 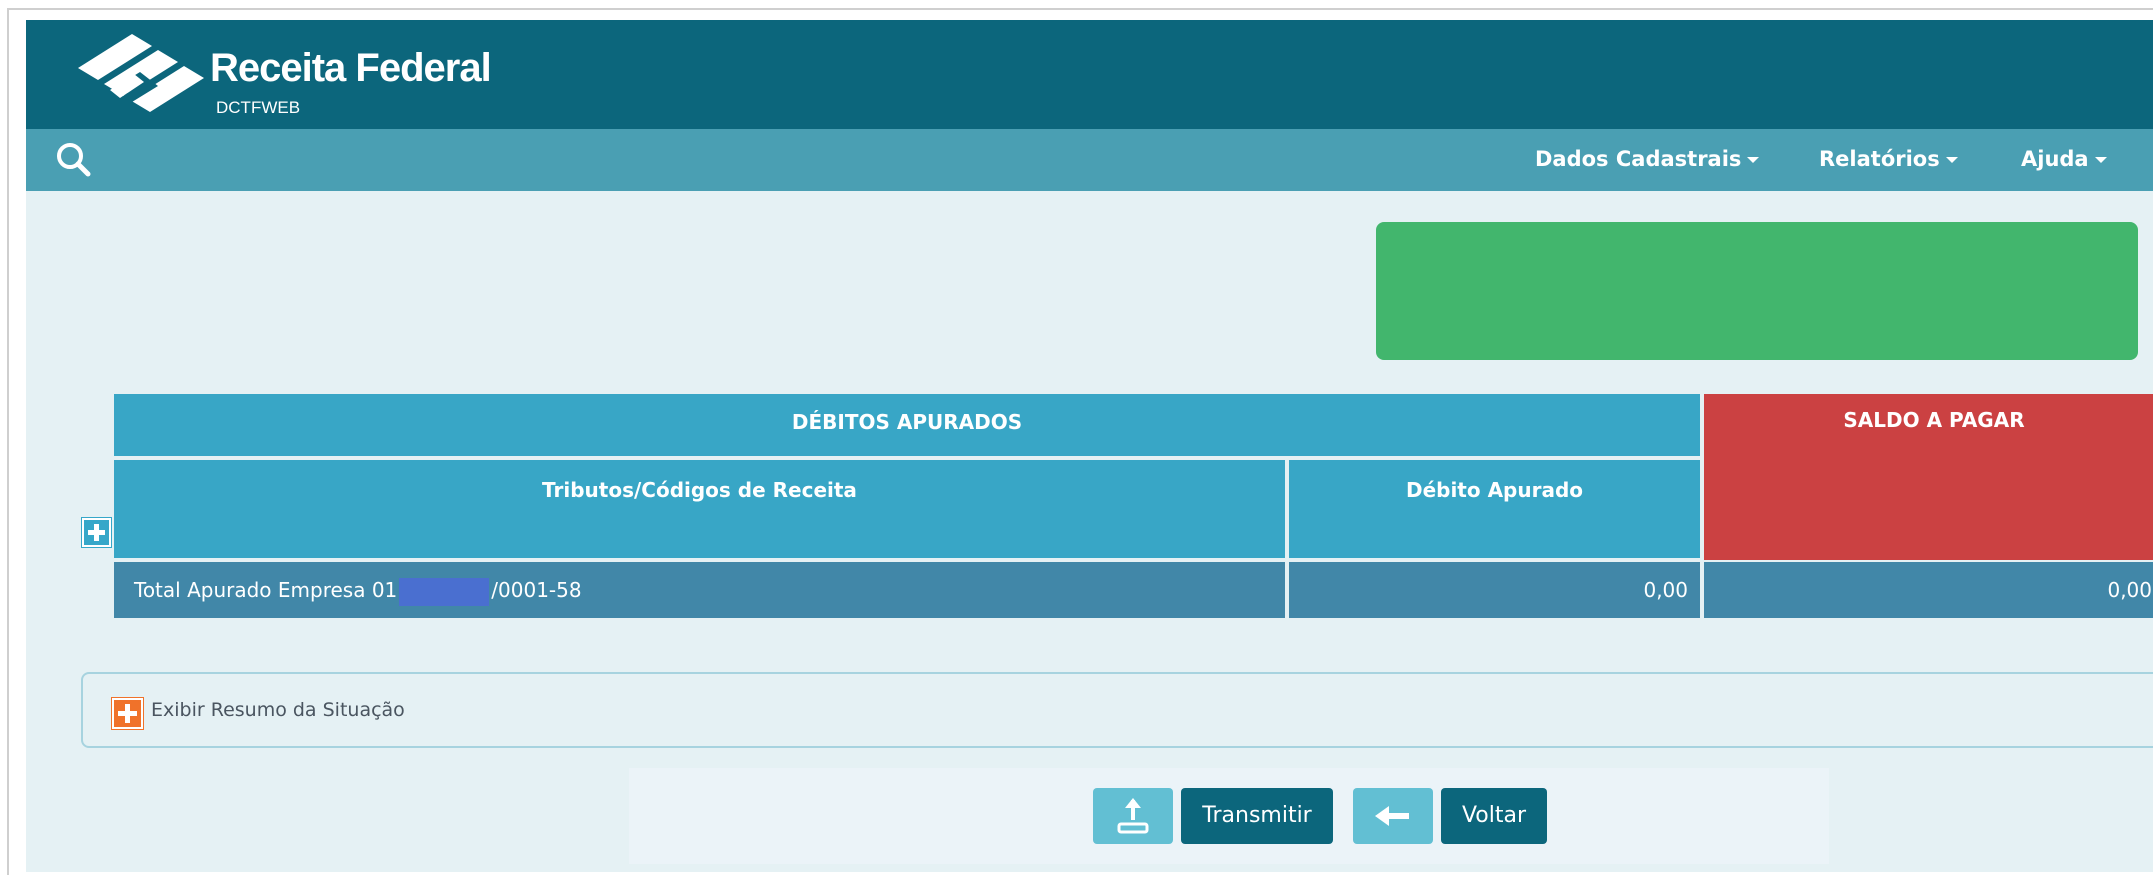 I want to click on nav-dados-cadastrais-label: Dados Cadastrais, so click(x=1638, y=159).